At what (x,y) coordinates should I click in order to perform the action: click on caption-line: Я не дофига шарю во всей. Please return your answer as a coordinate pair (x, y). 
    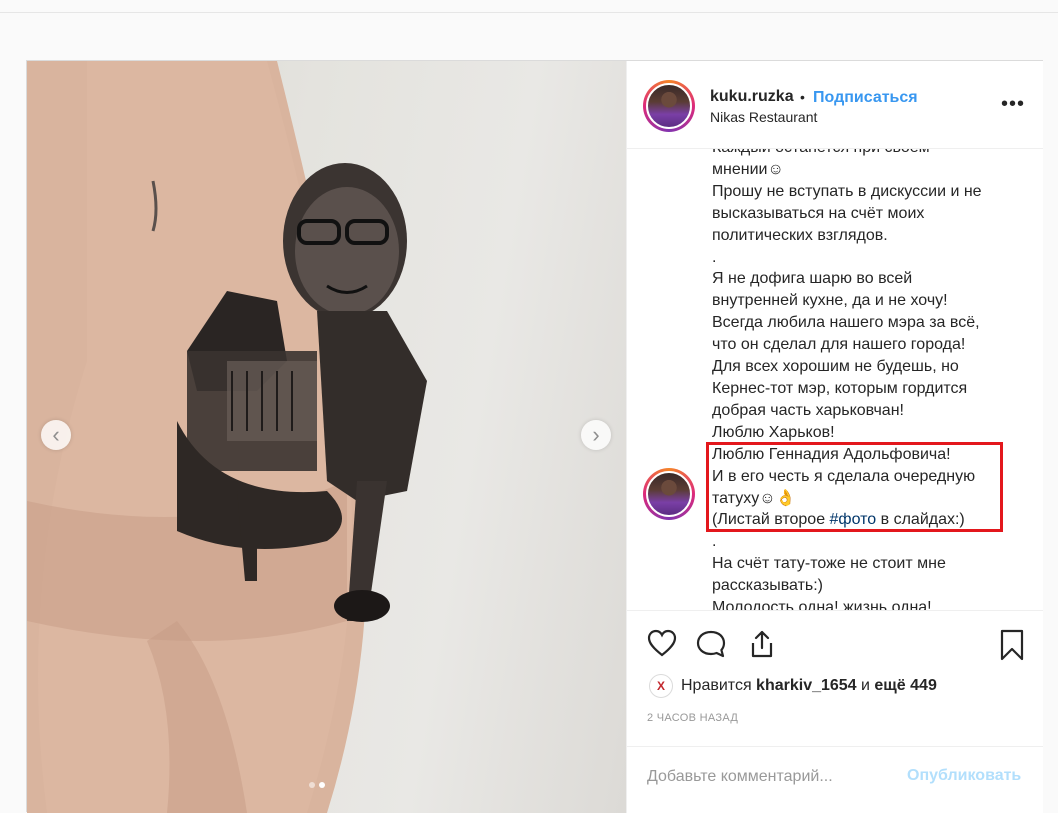
    Looking at the image, I should click on (812, 279).